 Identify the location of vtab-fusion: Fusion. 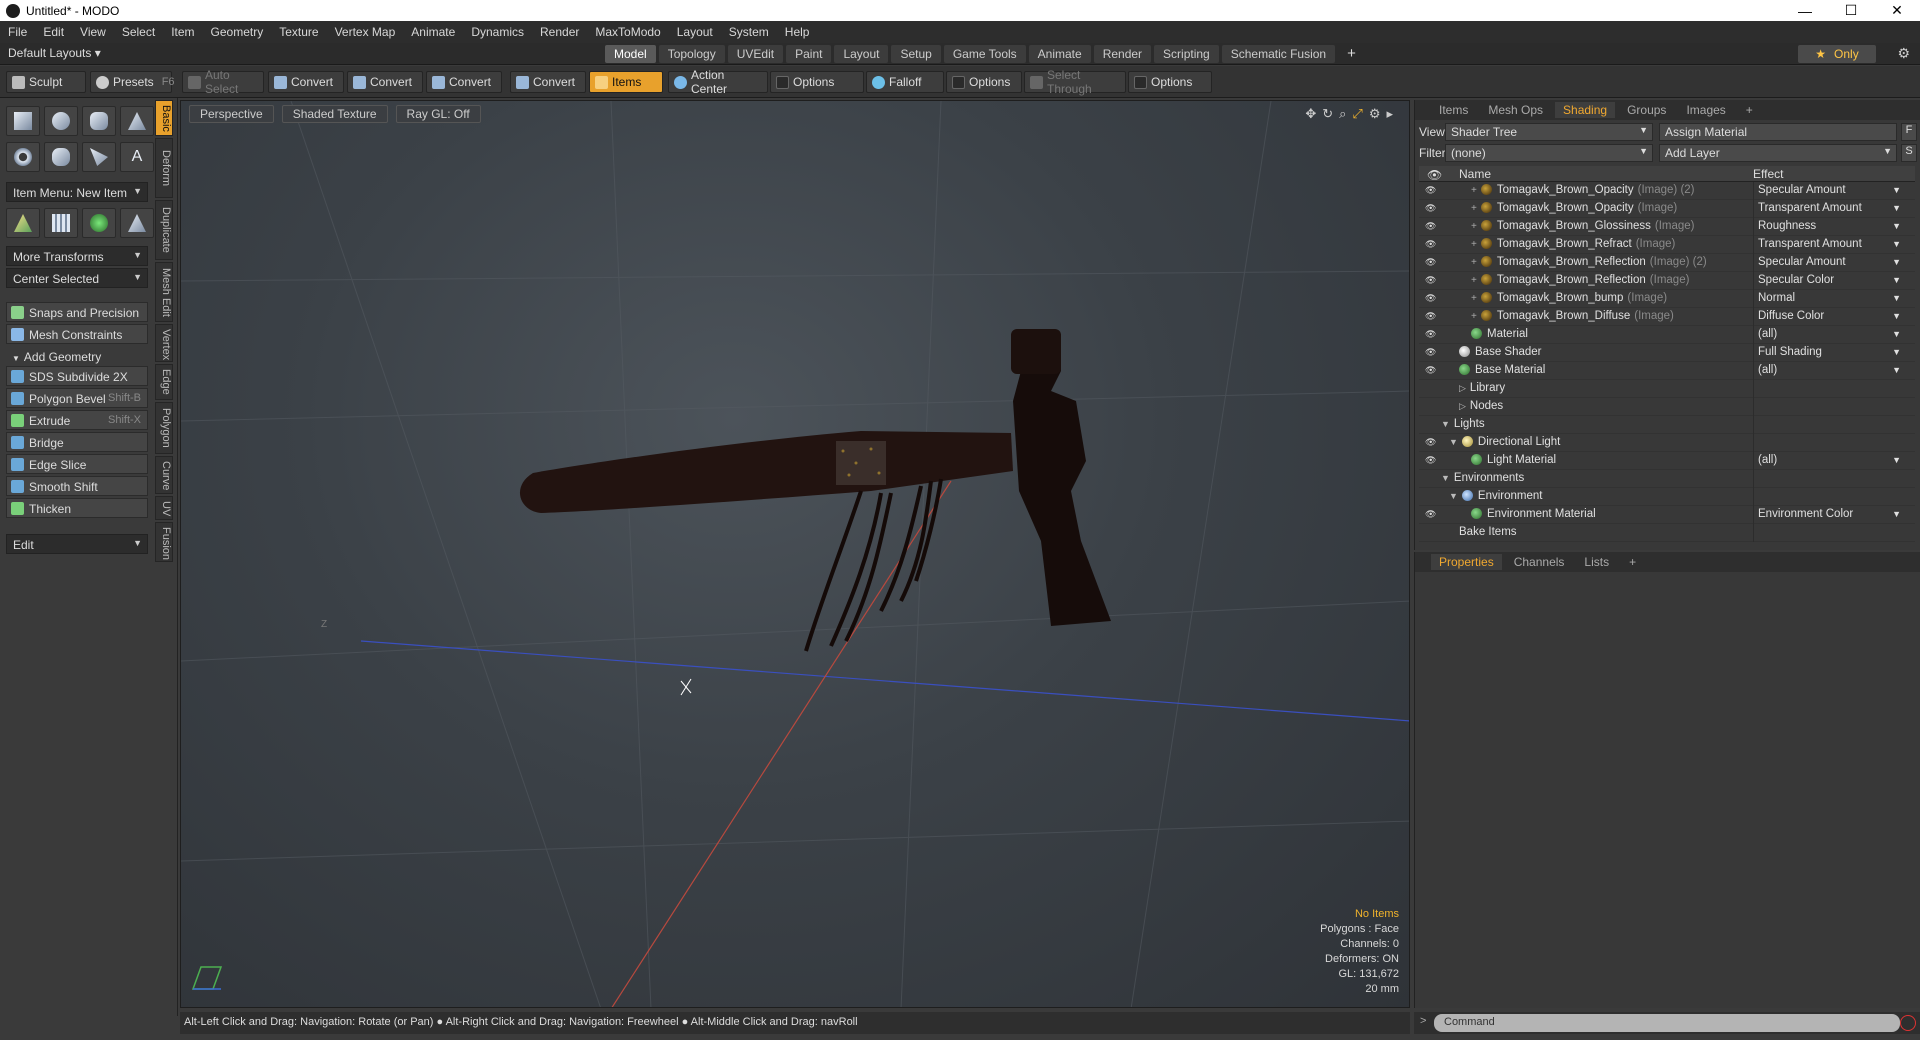
(164, 542).